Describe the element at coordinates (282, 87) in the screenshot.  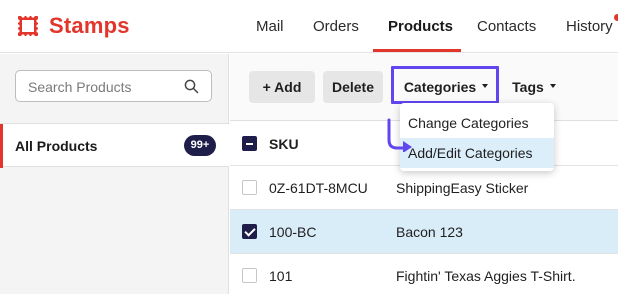
I see `add-button: + Add` at that location.